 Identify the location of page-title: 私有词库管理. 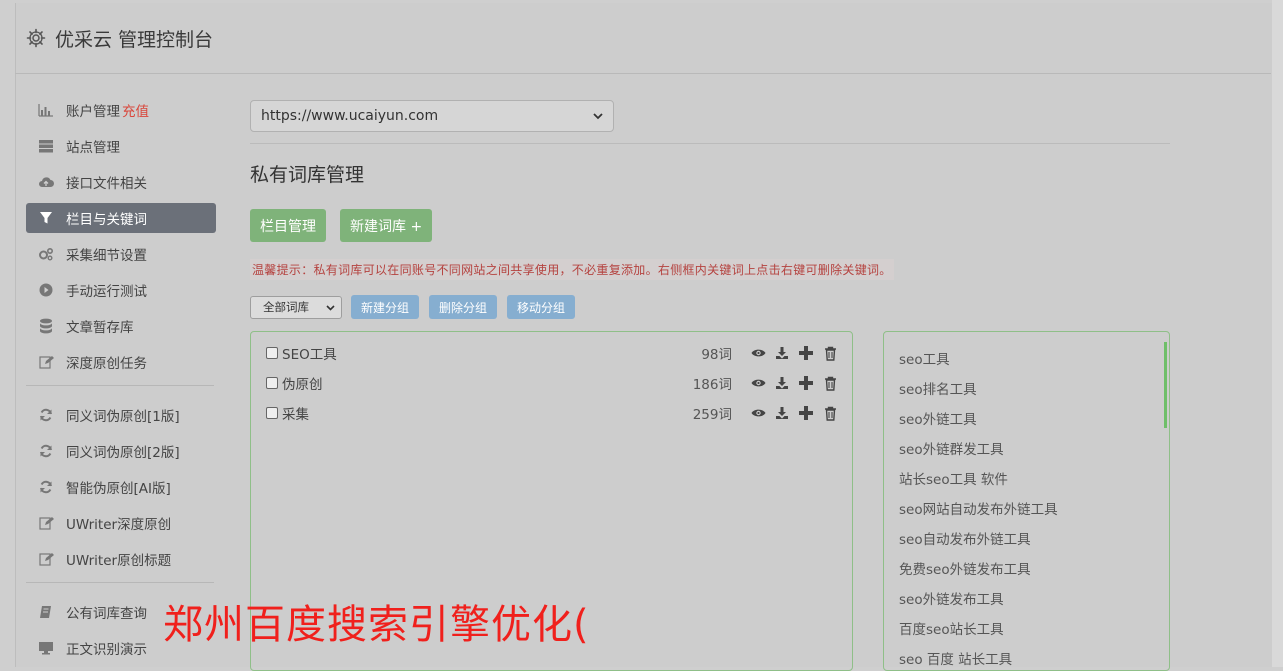
(307, 175).